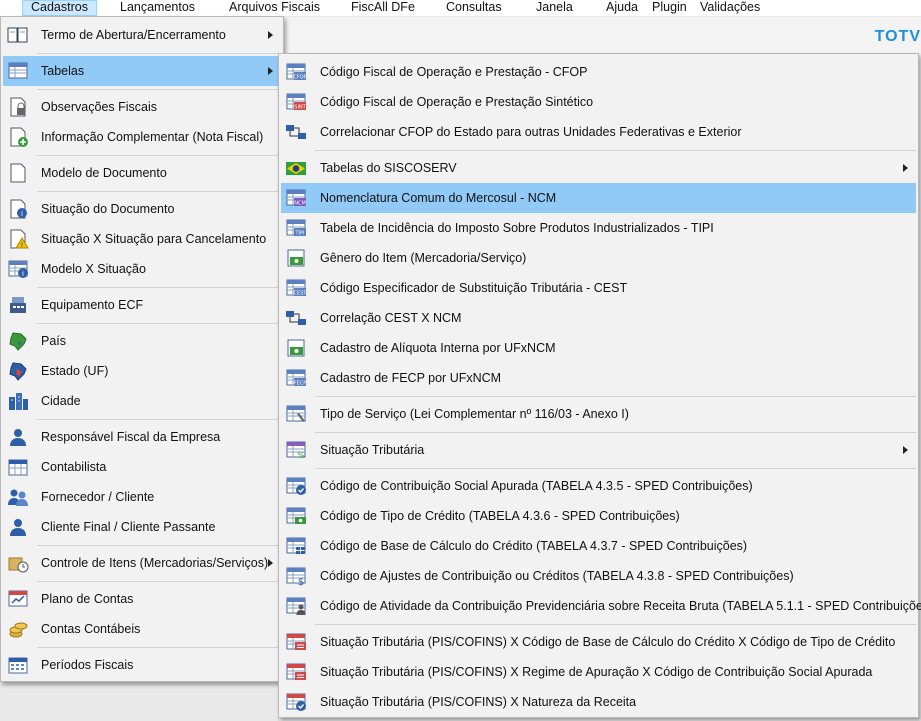 Image resolution: width=921 pixels, height=721 pixels. I want to click on sped-money-icon, so click(296, 516).